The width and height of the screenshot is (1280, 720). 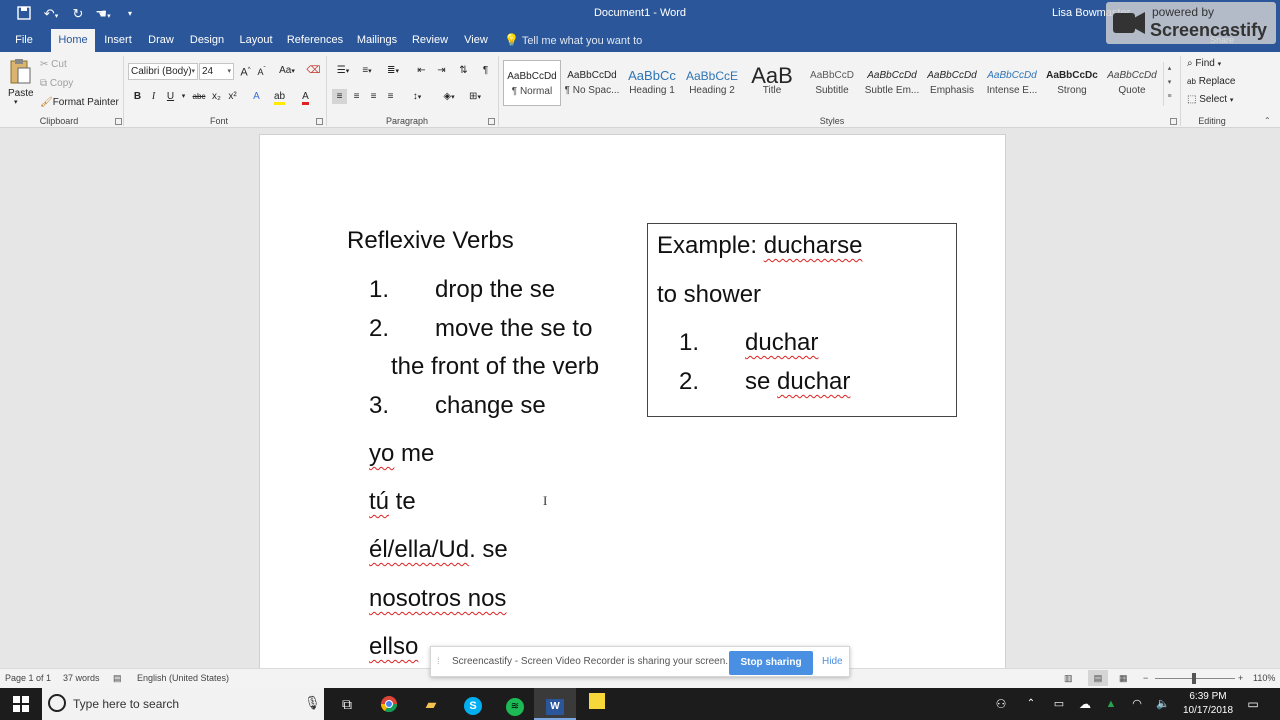 I want to click on borders-icon: ⊞▾, so click(x=475, y=96).